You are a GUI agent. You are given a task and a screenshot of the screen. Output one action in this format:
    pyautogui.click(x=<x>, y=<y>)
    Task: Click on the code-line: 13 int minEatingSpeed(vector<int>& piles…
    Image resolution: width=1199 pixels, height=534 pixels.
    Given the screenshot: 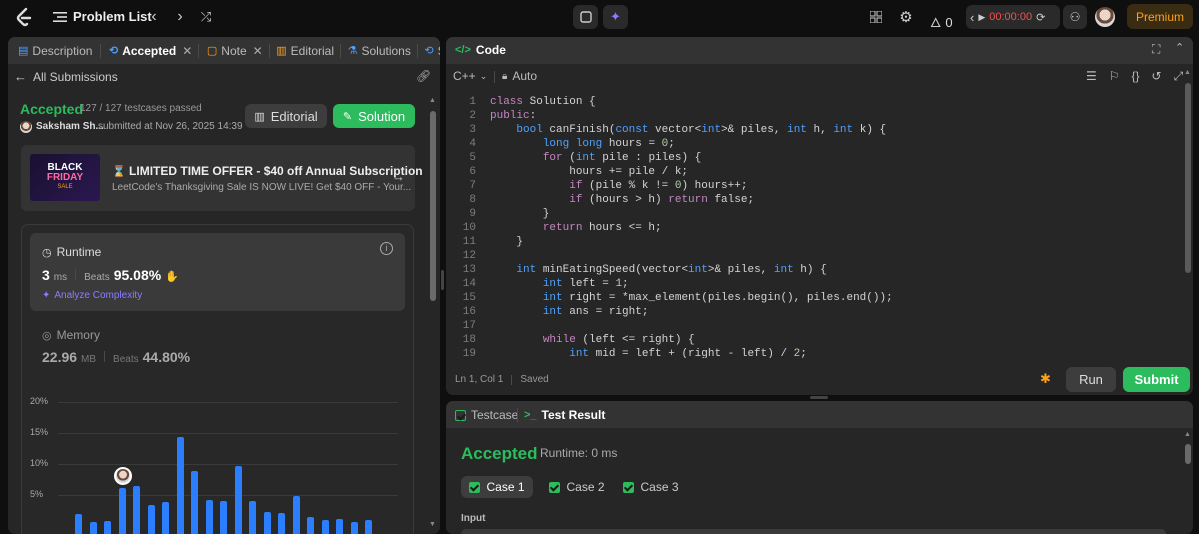 What is the action you would take?
    pyautogui.click(x=671, y=270)
    